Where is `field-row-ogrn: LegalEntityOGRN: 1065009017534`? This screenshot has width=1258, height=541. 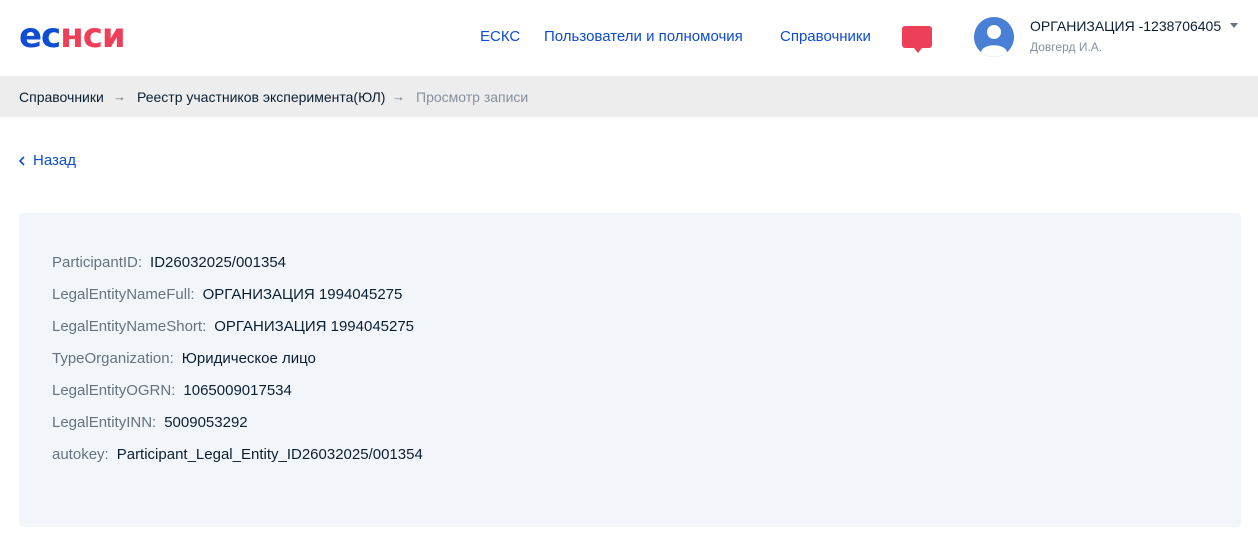
field-row-ogrn: LegalEntityOGRN: 1065009017534 is located at coordinates (237, 391).